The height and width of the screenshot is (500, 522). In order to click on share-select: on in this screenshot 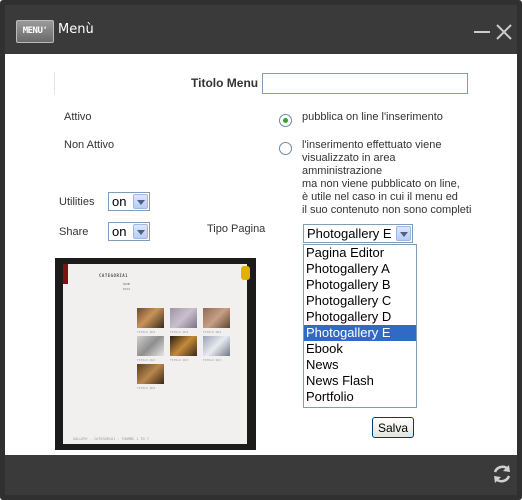, I will do `click(129, 231)`.